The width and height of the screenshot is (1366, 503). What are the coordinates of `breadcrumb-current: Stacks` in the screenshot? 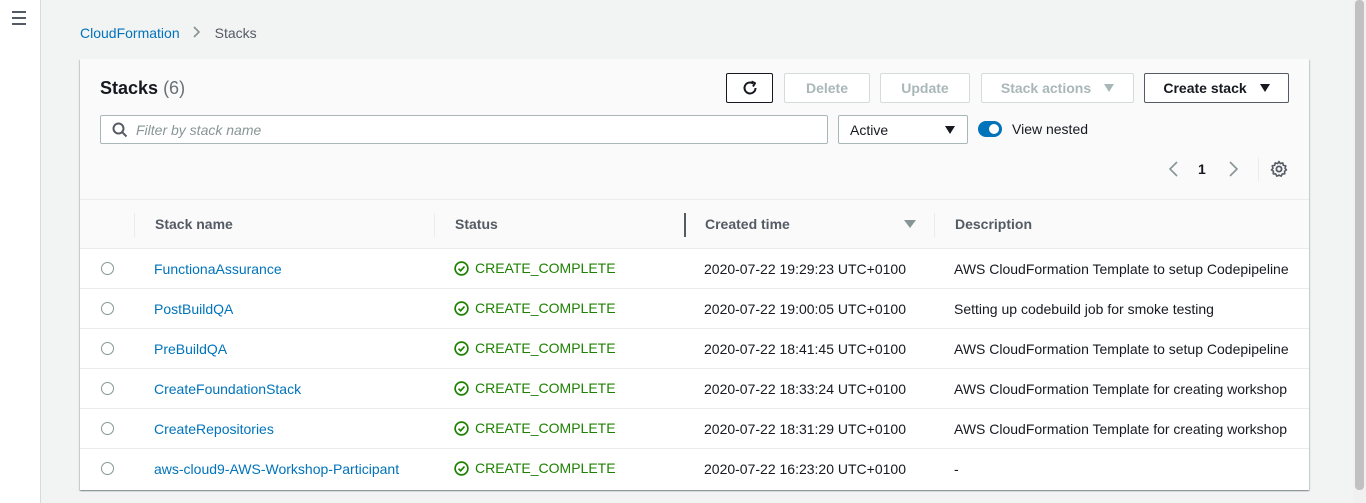 It's located at (235, 33).